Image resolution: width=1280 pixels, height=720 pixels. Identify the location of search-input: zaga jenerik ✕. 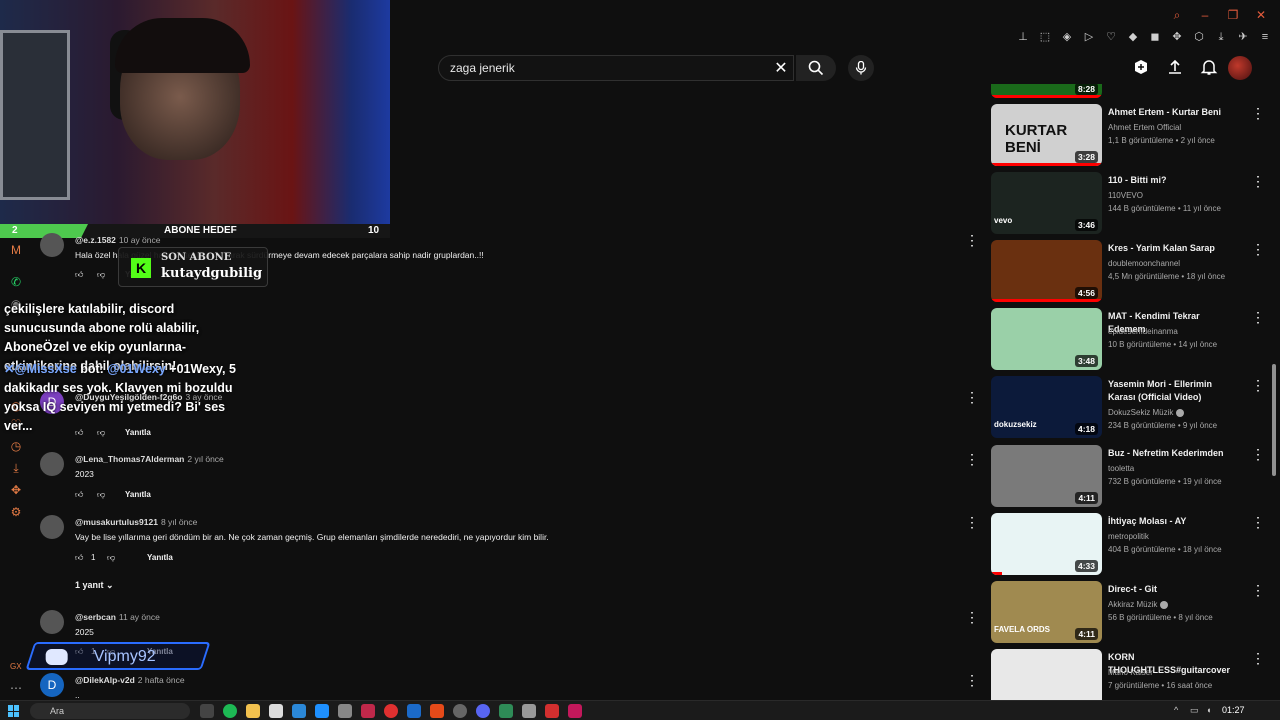
(616, 68).